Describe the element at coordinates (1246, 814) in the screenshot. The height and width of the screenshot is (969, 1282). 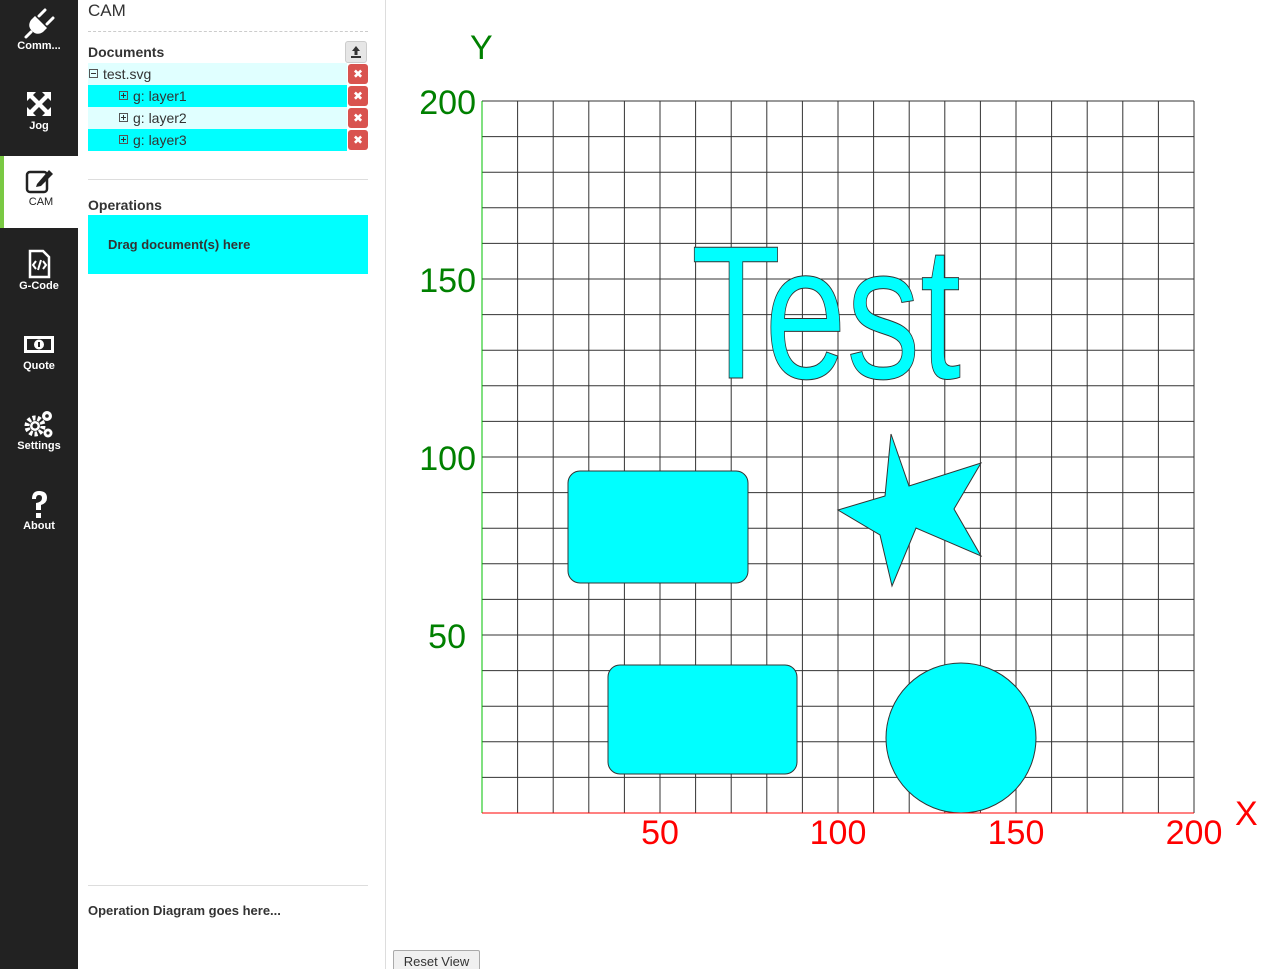
I see `x-axis-label: X` at that location.